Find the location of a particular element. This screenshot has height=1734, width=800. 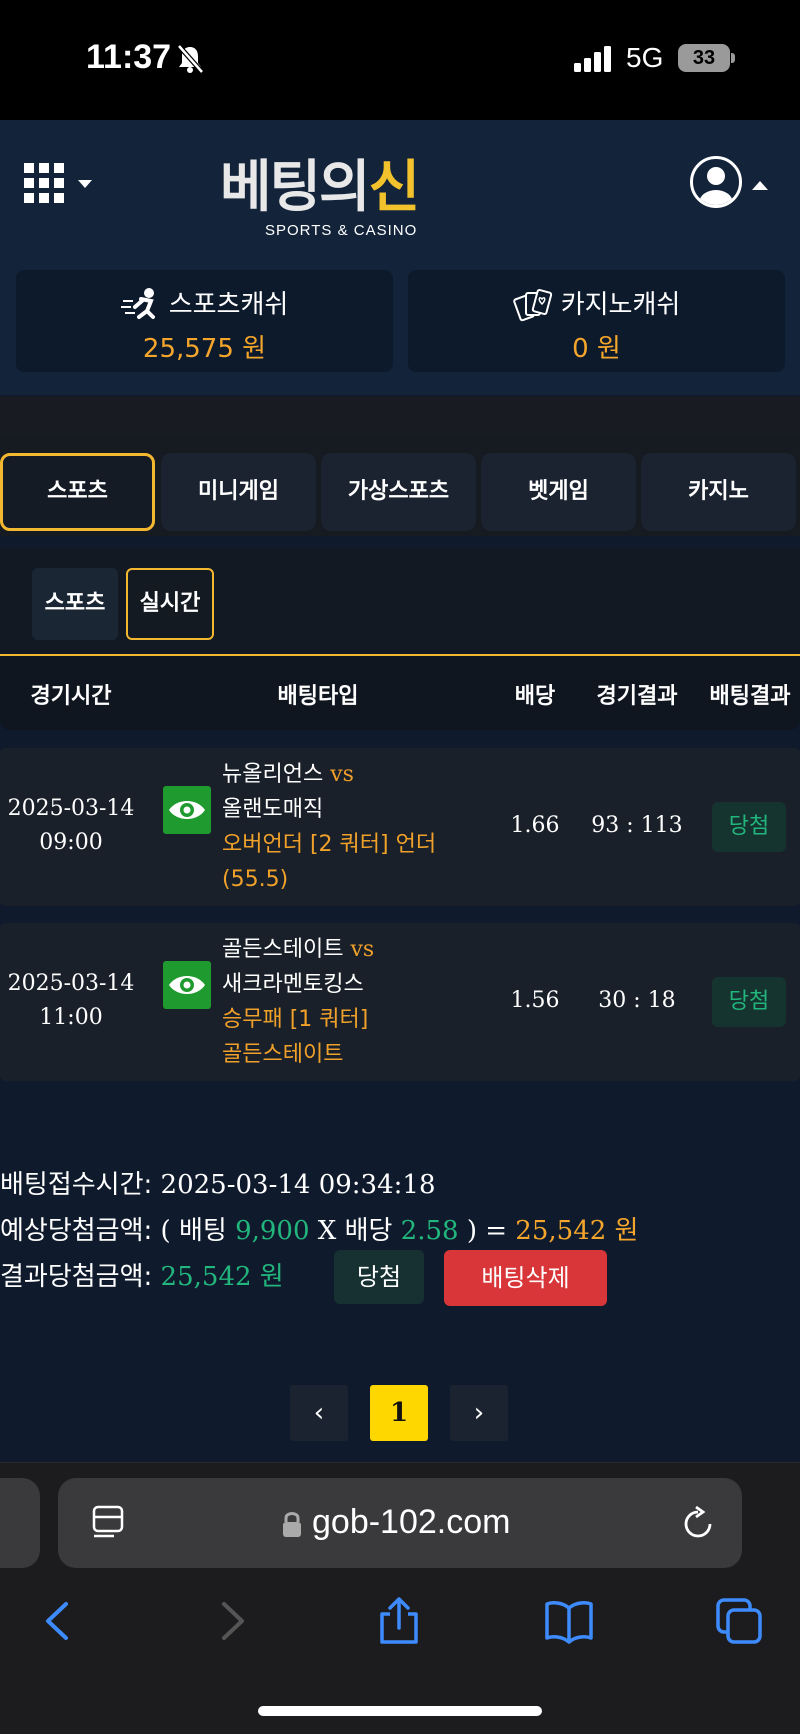

casino-cash-label: 카지노캐쉬 is located at coordinates (596, 304).